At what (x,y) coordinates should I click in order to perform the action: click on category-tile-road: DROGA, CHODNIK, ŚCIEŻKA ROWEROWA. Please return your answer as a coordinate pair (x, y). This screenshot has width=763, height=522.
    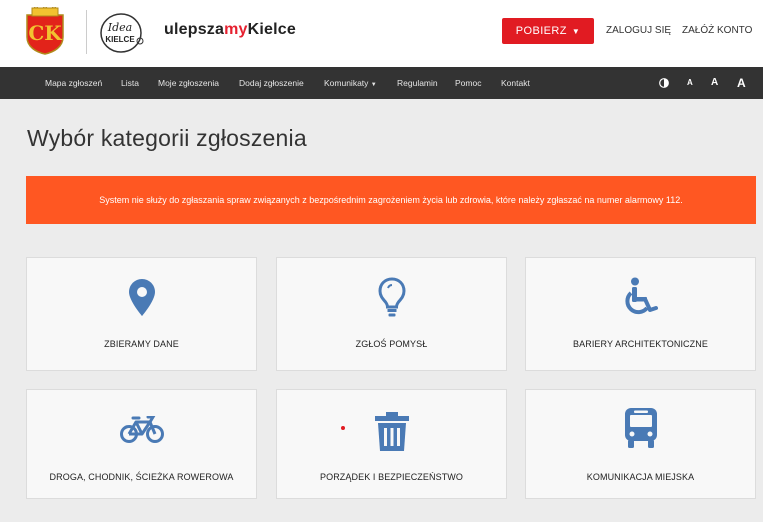
    Looking at the image, I should click on (141, 444).